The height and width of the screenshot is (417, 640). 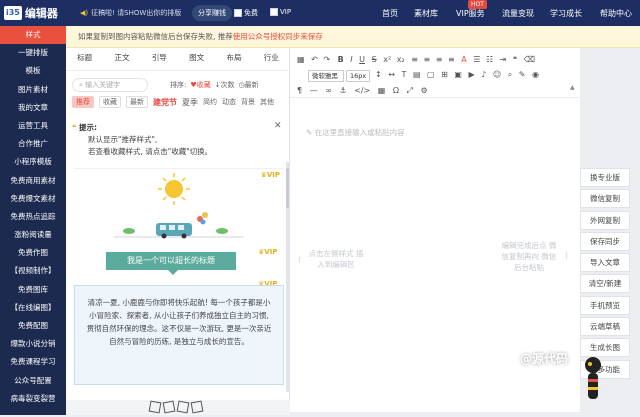 I want to click on font-family-select: 微软雅黑, so click(x=326, y=76).